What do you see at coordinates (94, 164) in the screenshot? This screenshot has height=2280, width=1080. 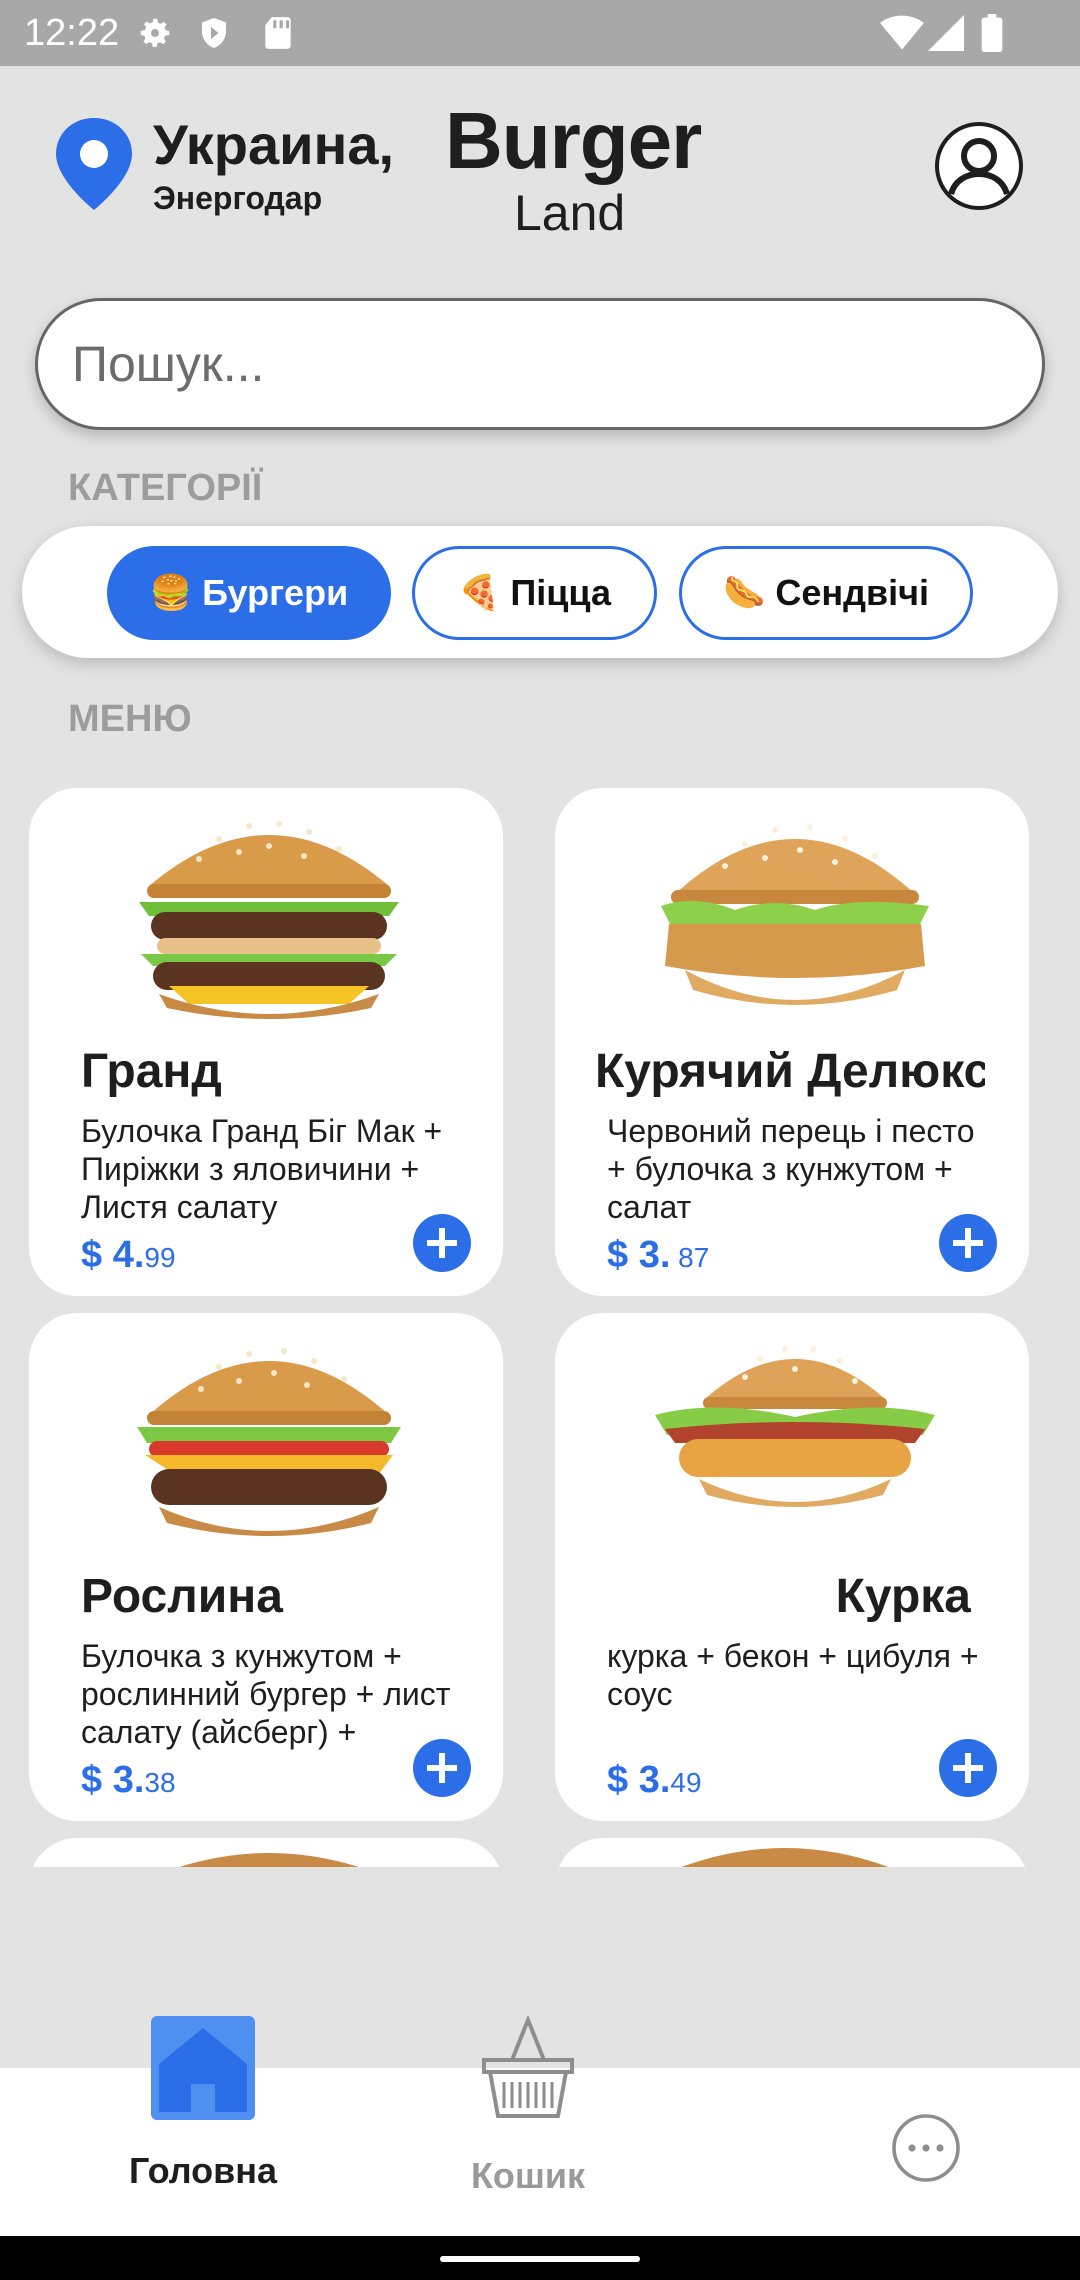 I see `location-pin-icon` at bounding box center [94, 164].